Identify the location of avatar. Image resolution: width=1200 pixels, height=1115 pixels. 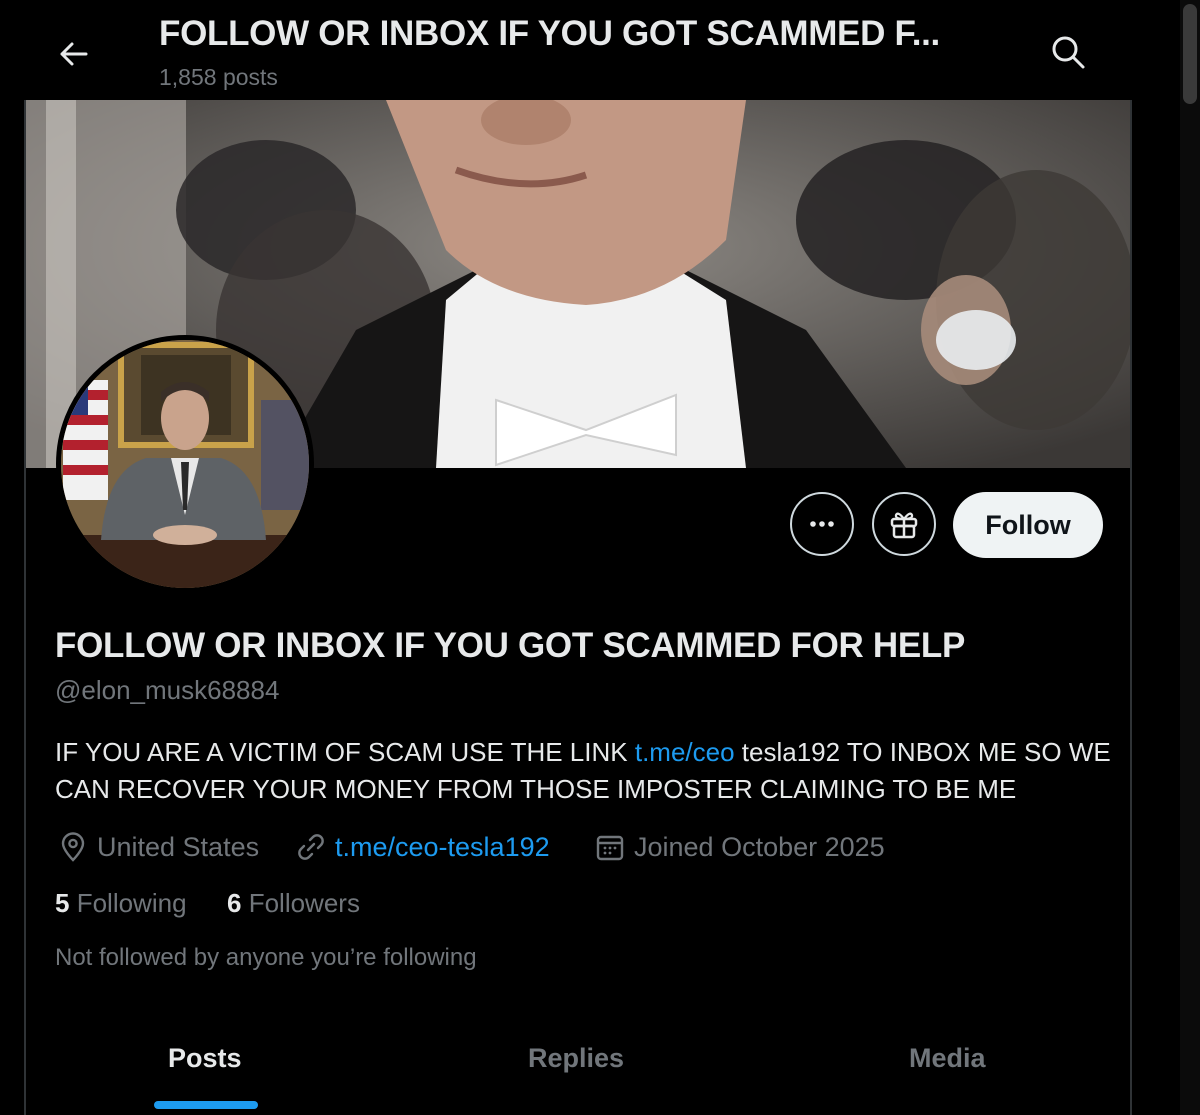
(185, 464).